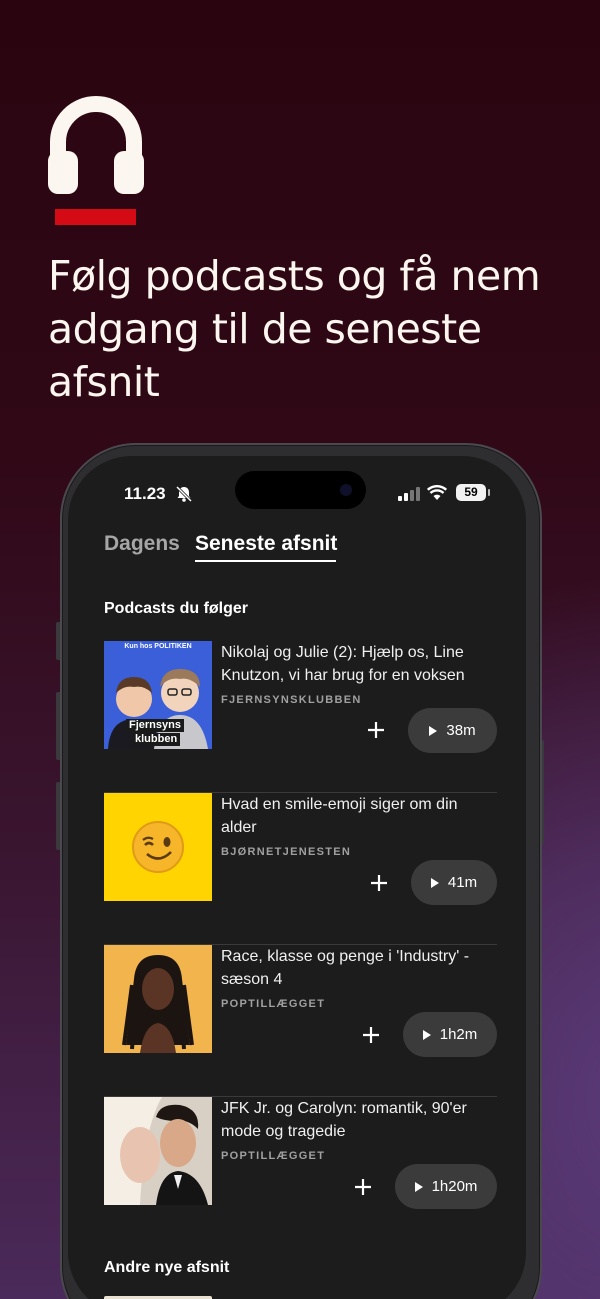  Describe the element at coordinates (158, 646) in the screenshot. I see `artwork-brand: Kun hos POLITIKEN` at that location.